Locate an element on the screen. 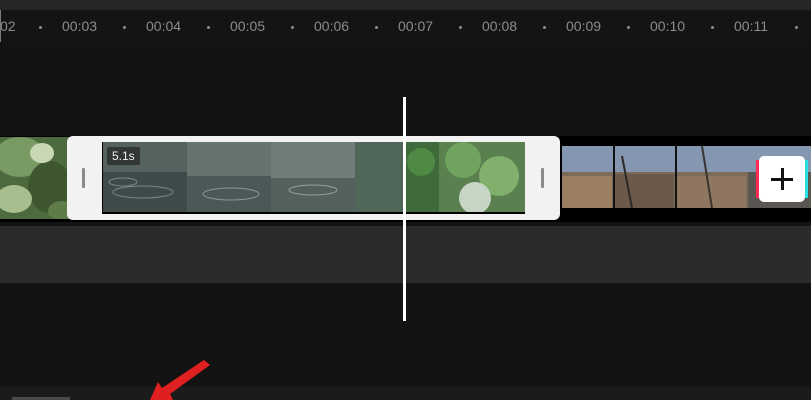 This screenshot has width=811, height=400. ruler-tick: 00:11 is located at coordinates (751, 26).